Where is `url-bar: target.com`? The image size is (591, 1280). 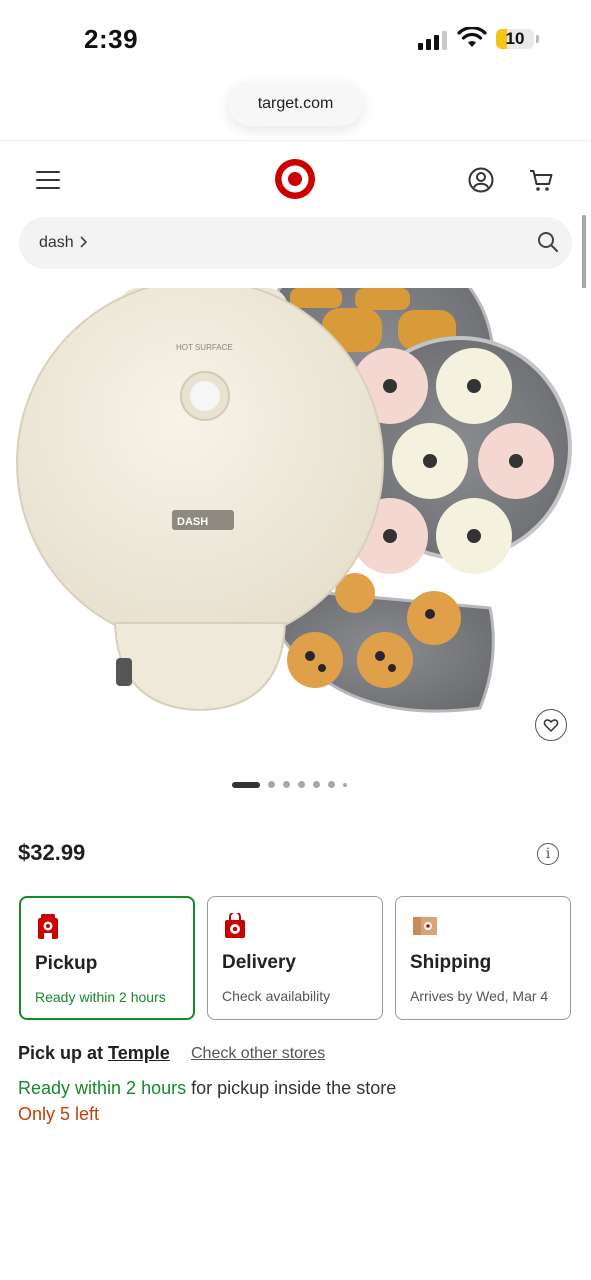 url-bar: target.com is located at coordinates (295, 104).